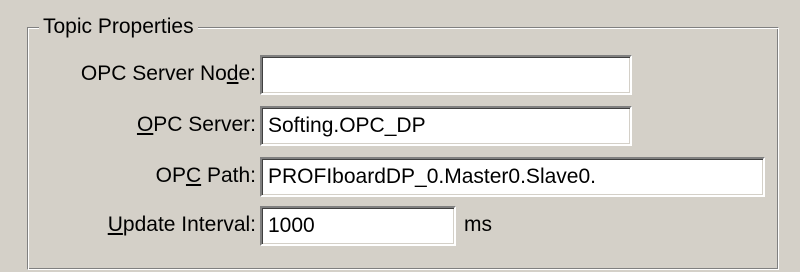 The height and width of the screenshot is (272, 804). What do you see at coordinates (115, 224) in the screenshot?
I see `mnemonic-u: U` at bounding box center [115, 224].